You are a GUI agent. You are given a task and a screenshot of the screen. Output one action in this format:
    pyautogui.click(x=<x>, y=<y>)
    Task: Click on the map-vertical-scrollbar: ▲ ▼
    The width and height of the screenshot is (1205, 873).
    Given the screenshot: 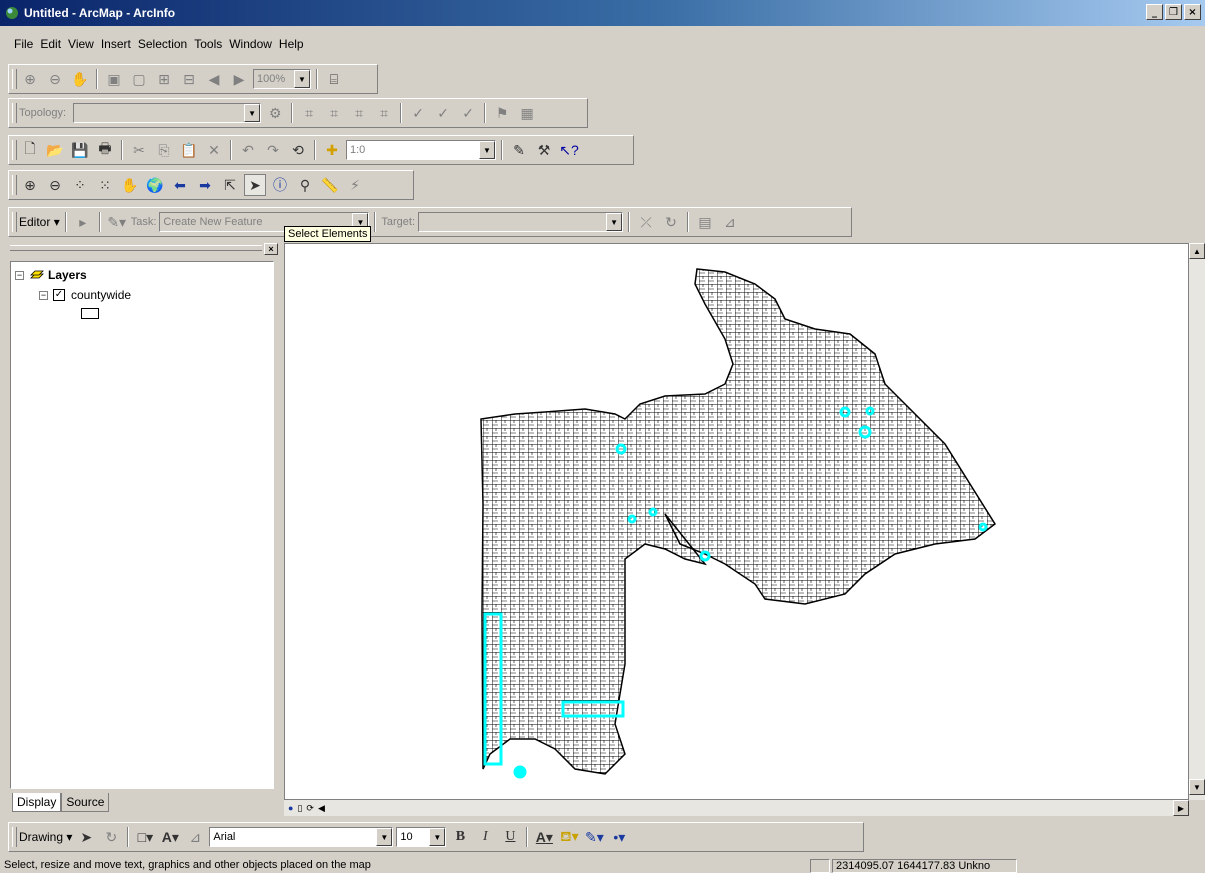 What is the action you would take?
    pyautogui.click(x=1197, y=521)
    